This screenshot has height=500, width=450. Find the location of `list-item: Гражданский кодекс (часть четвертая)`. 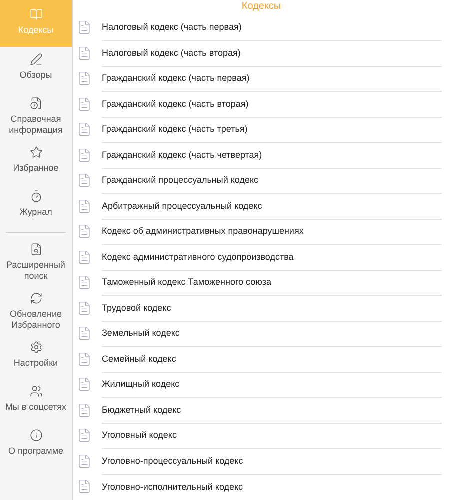

list-item: Гражданский кодекс (часть четвертая) is located at coordinates (272, 155).